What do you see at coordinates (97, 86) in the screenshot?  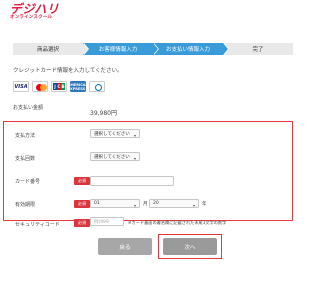 I see `diners-logo-icon` at bounding box center [97, 86].